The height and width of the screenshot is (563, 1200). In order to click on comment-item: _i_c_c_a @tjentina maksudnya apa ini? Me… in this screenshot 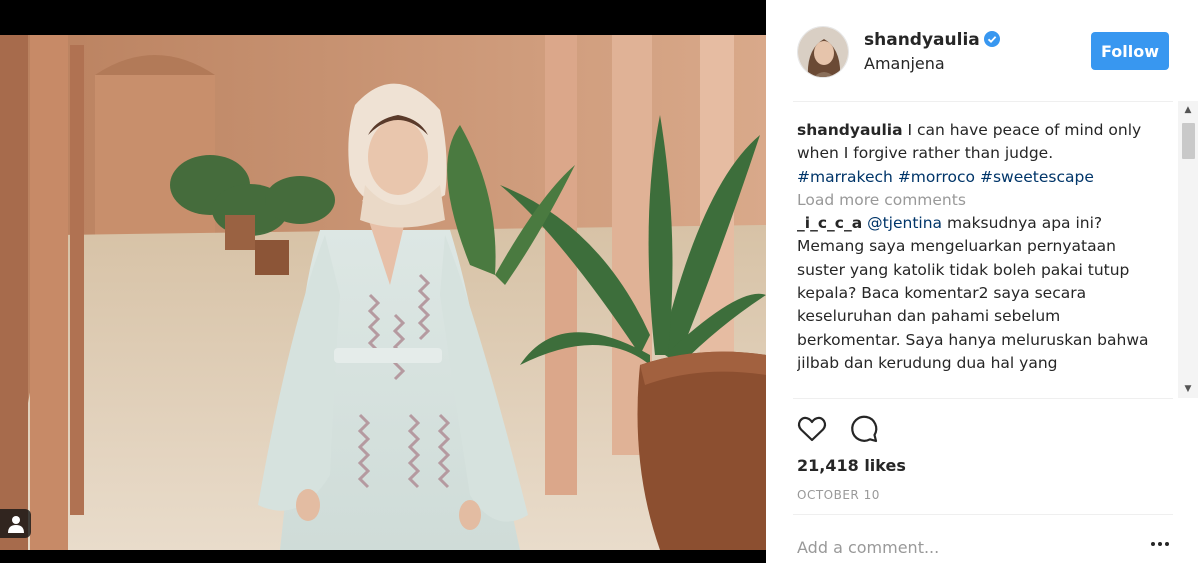, I will do `click(974, 293)`.